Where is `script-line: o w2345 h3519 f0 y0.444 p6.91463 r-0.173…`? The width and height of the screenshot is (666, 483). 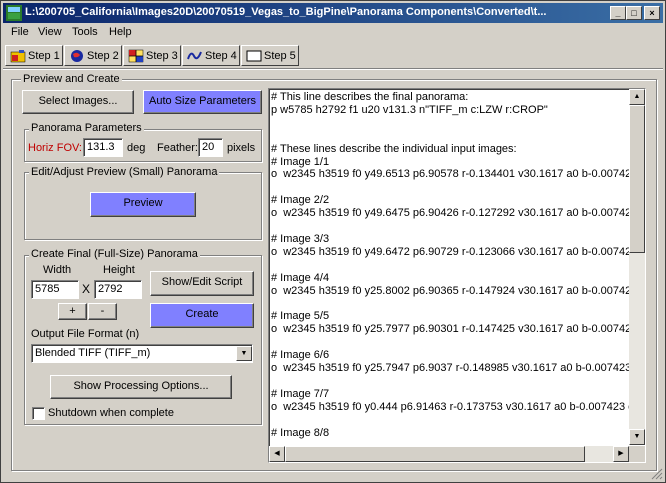
script-line: o w2345 h3519 f0 y0.444 p6.91463 r-0.173… is located at coordinates (450, 406).